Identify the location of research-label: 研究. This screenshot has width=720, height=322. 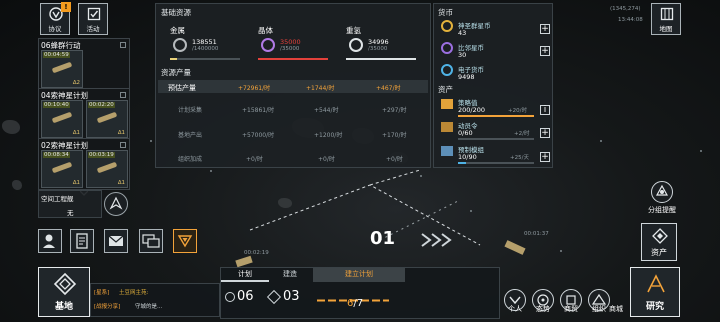
(654, 307).